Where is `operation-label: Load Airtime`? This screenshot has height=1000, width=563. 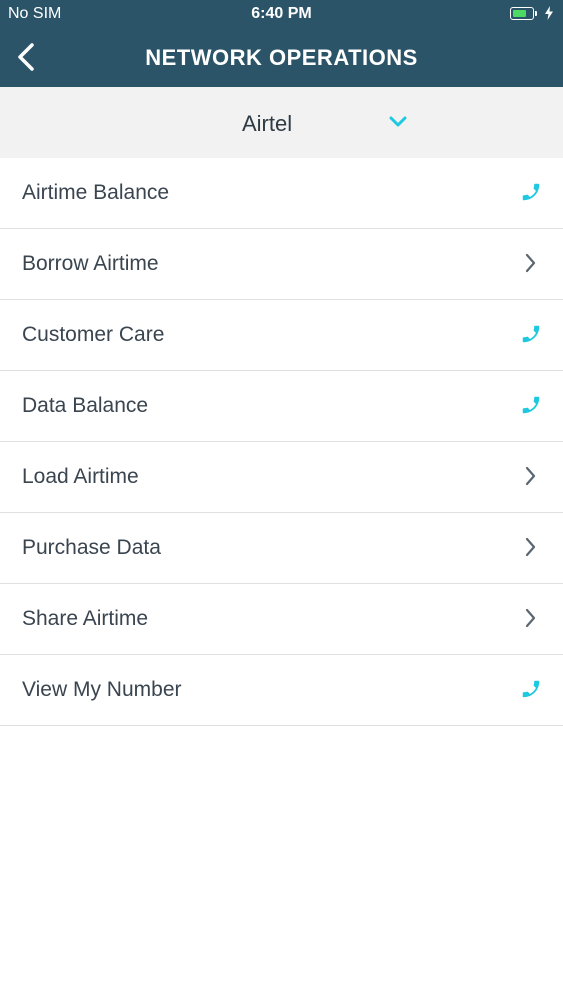 operation-label: Load Airtime is located at coordinates (80, 476).